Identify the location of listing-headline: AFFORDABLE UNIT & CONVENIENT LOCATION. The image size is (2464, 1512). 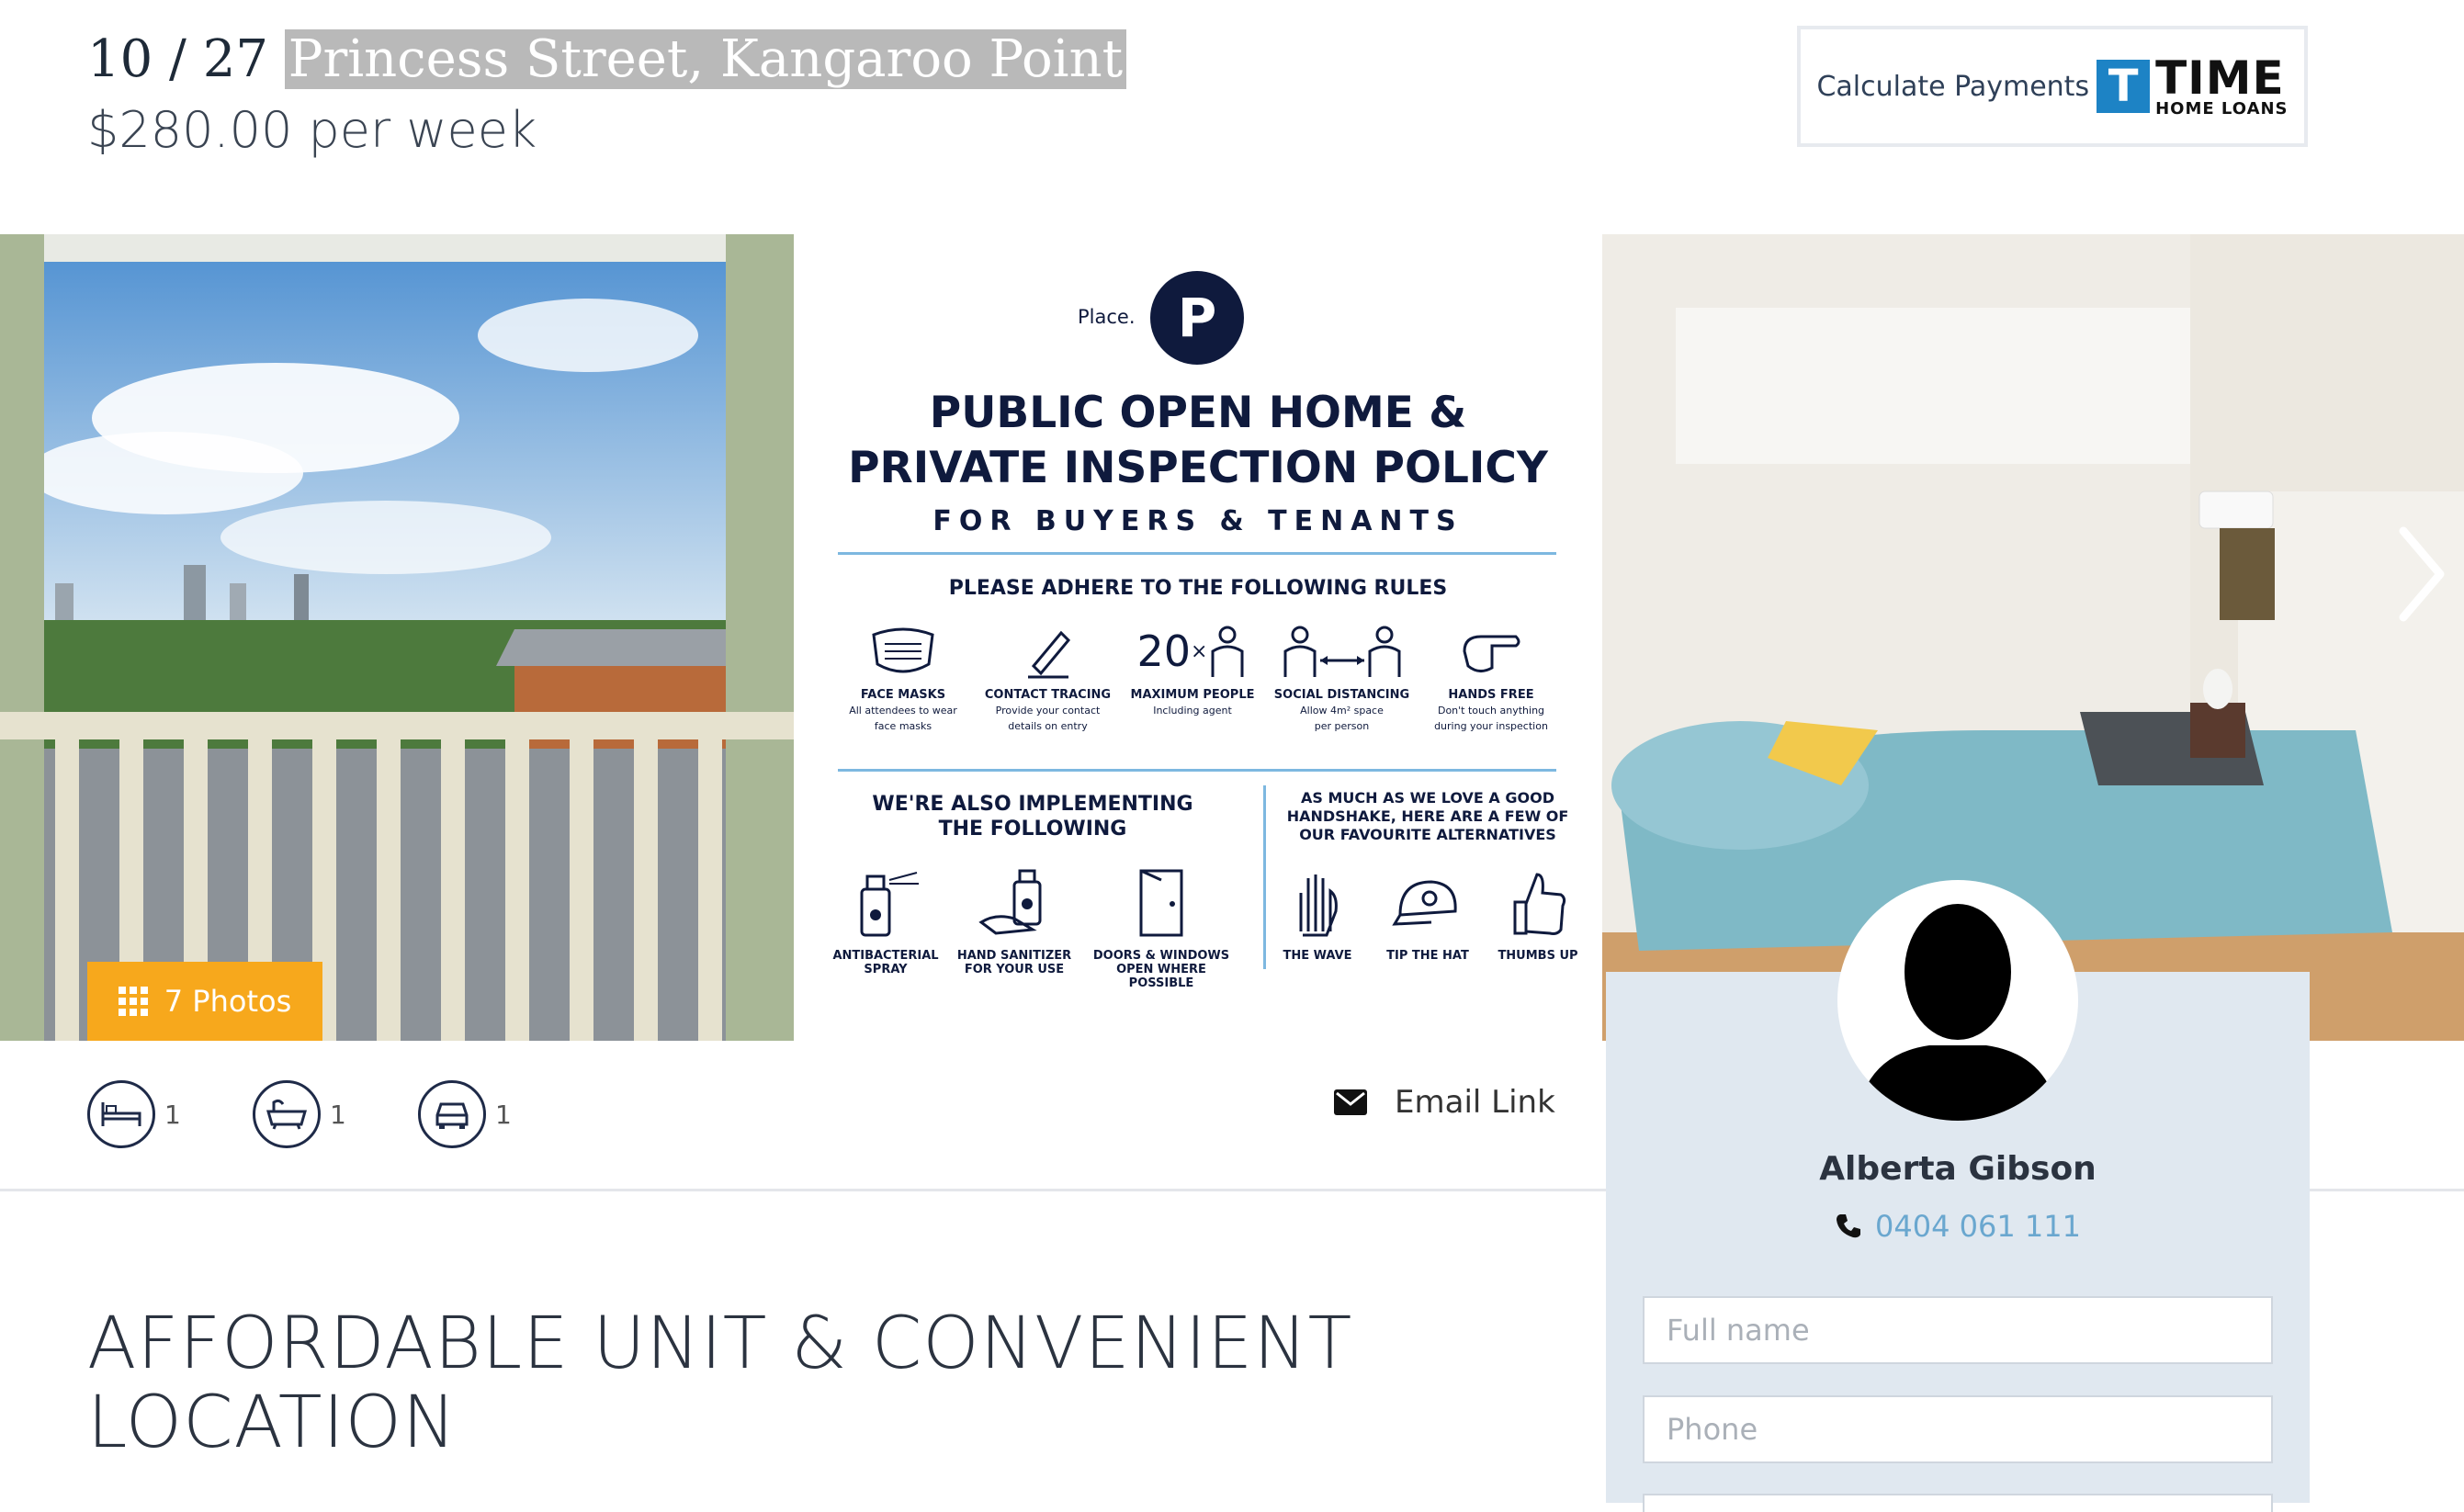
(720, 1383).